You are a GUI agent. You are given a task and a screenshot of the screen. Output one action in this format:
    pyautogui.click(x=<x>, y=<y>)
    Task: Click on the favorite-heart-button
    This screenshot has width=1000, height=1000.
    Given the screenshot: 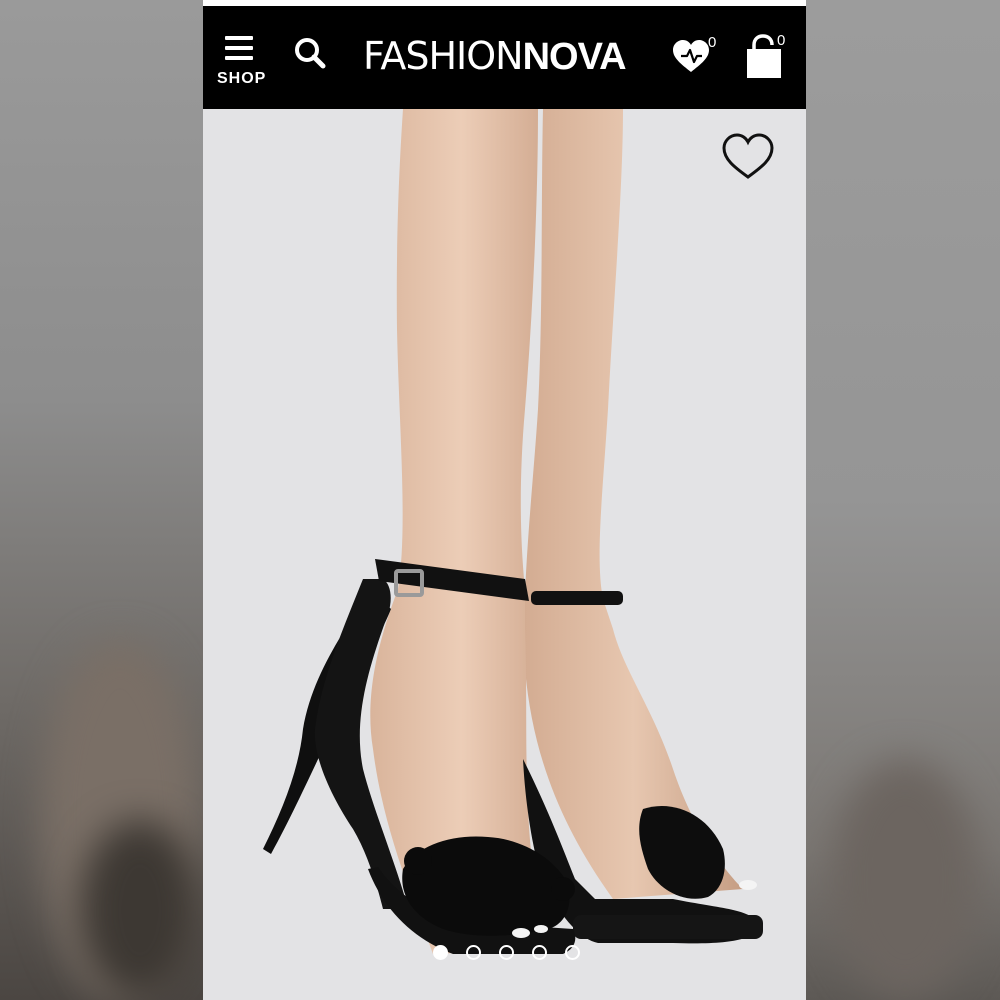 What is the action you would take?
    pyautogui.click(x=748, y=157)
    